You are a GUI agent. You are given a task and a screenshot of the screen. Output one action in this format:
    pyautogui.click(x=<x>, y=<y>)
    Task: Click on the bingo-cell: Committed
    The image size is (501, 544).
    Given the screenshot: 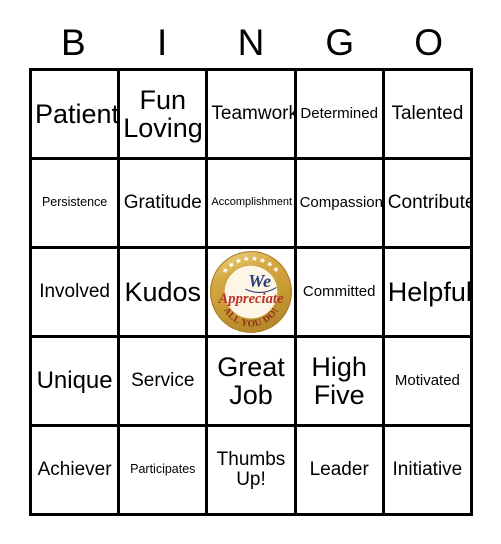 What is the action you would take?
    pyautogui.click(x=340, y=293)
    